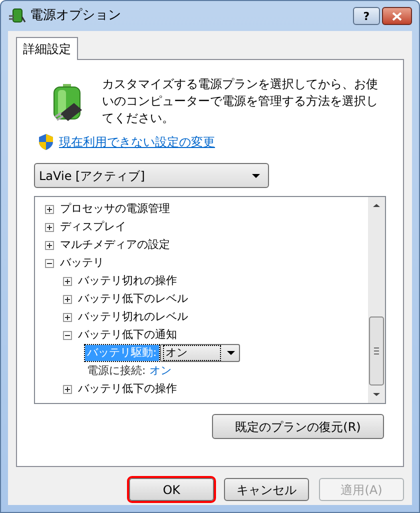 This screenshot has width=420, height=513. I want to click on tree-item: プロセッサの電源管理, so click(115, 209).